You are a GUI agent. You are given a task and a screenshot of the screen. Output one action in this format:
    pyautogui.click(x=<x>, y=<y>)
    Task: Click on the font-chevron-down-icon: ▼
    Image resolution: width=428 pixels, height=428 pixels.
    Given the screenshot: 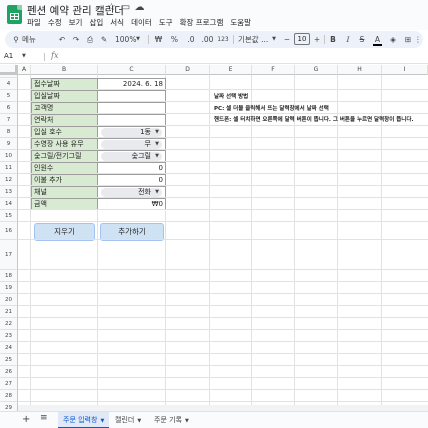 What is the action you would take?
    pyautogui.click(x=274, y=39)
    